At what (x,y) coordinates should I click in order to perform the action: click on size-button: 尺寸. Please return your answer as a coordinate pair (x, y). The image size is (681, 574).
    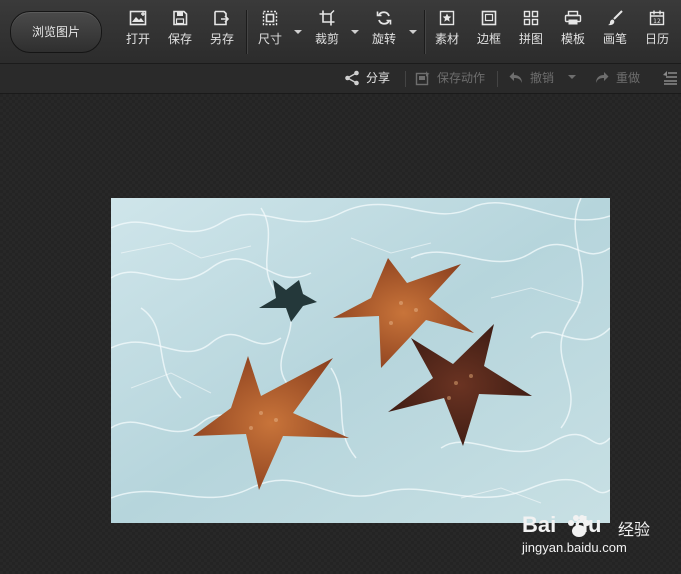
    Looking at the image, I should click on (270, 33).